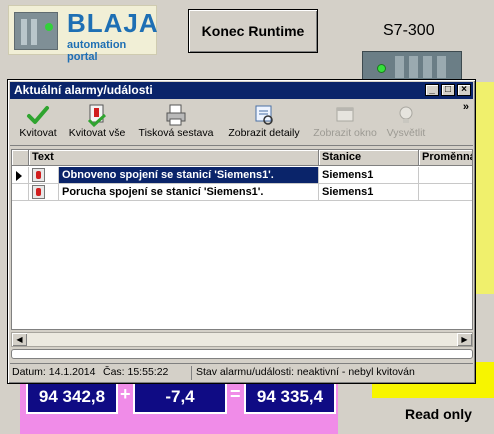  Describe the element at coordinates (264, 115) in the screenshot. I see `details-icon` at that location.